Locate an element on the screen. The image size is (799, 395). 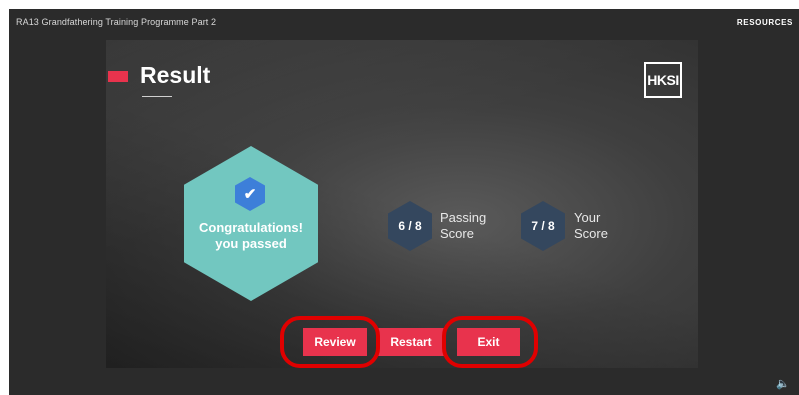
restart-button: Restart is located at coordinates (411, 342).